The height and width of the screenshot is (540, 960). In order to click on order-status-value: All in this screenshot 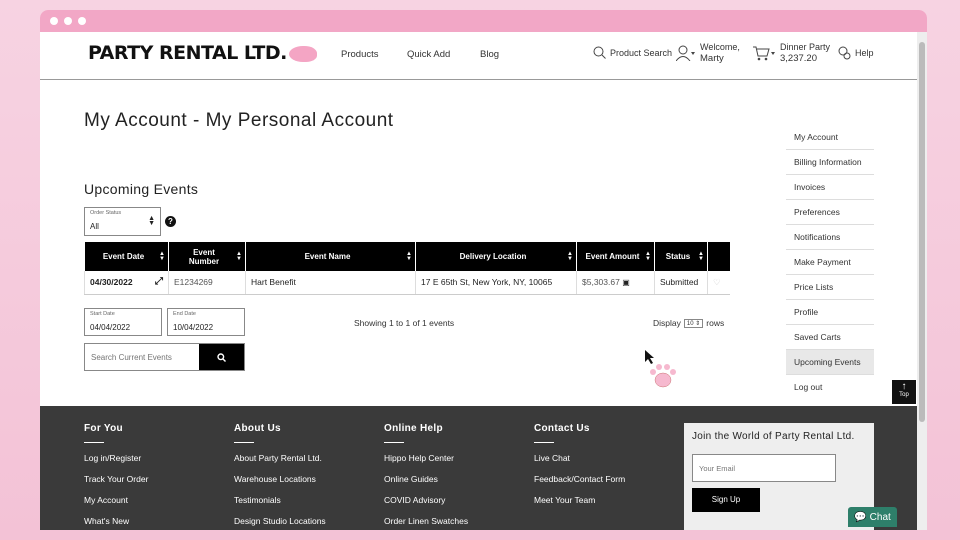, I will do `click(94, 226)`.